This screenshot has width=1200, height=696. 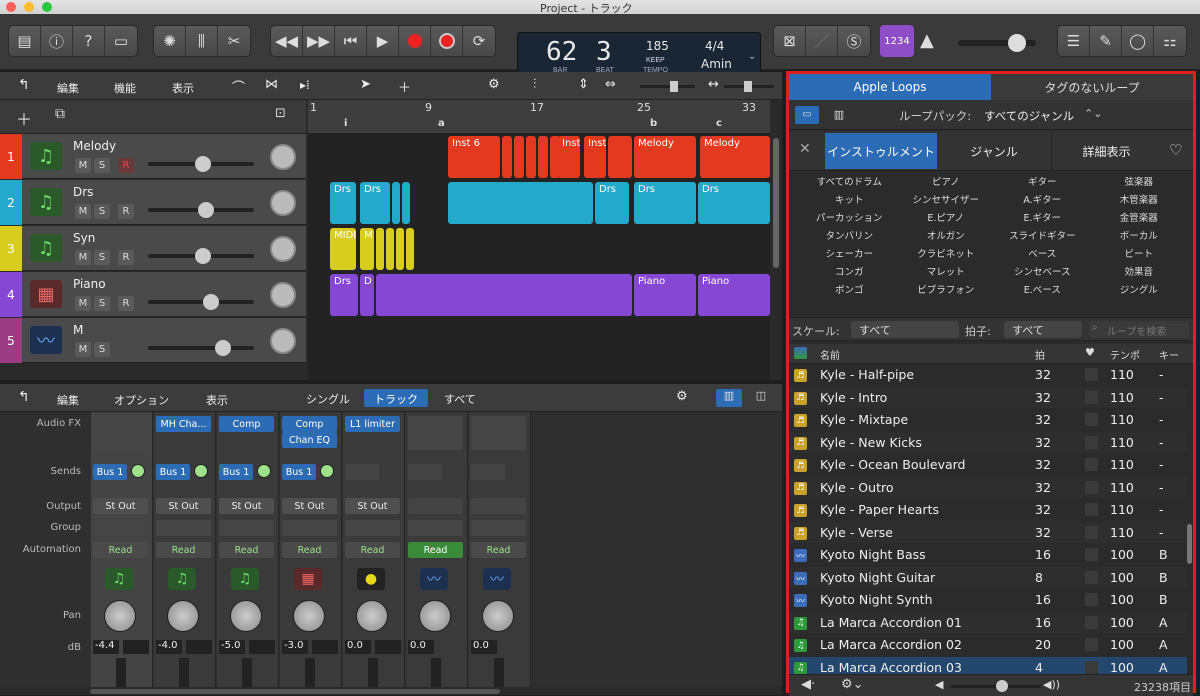 What do you see at coordinates (807, 115) in the screenshot?
I see `button-view-icon: ▭` at bounding box center [807, 115].